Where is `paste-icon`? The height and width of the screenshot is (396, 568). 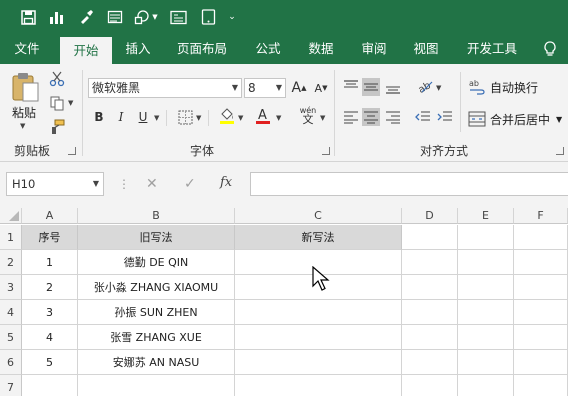 paste-icon is located at coordinates (26, 87).